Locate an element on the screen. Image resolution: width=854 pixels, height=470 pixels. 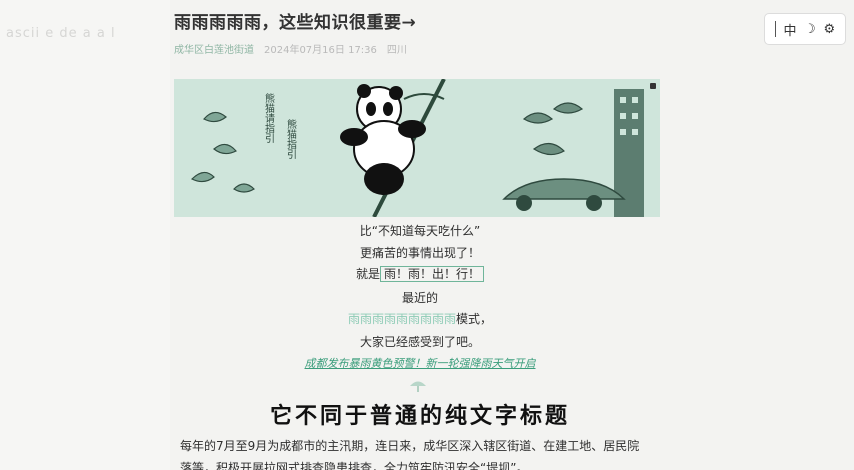
intro-line-3: 就是 雨！雨！出！行！ is located at coordinates (420, 273).